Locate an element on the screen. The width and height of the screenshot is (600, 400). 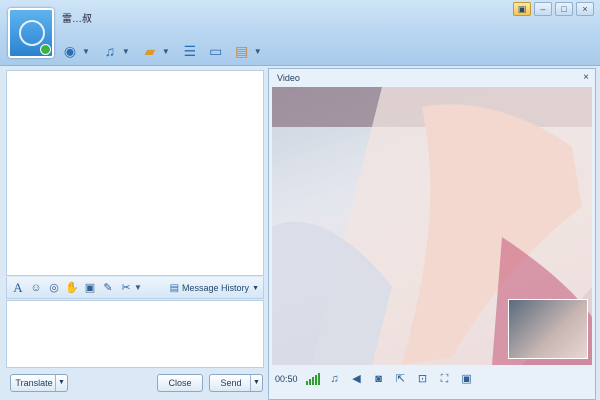
fullscreen-icon: ⛶ is located at coordinates (445, 379).